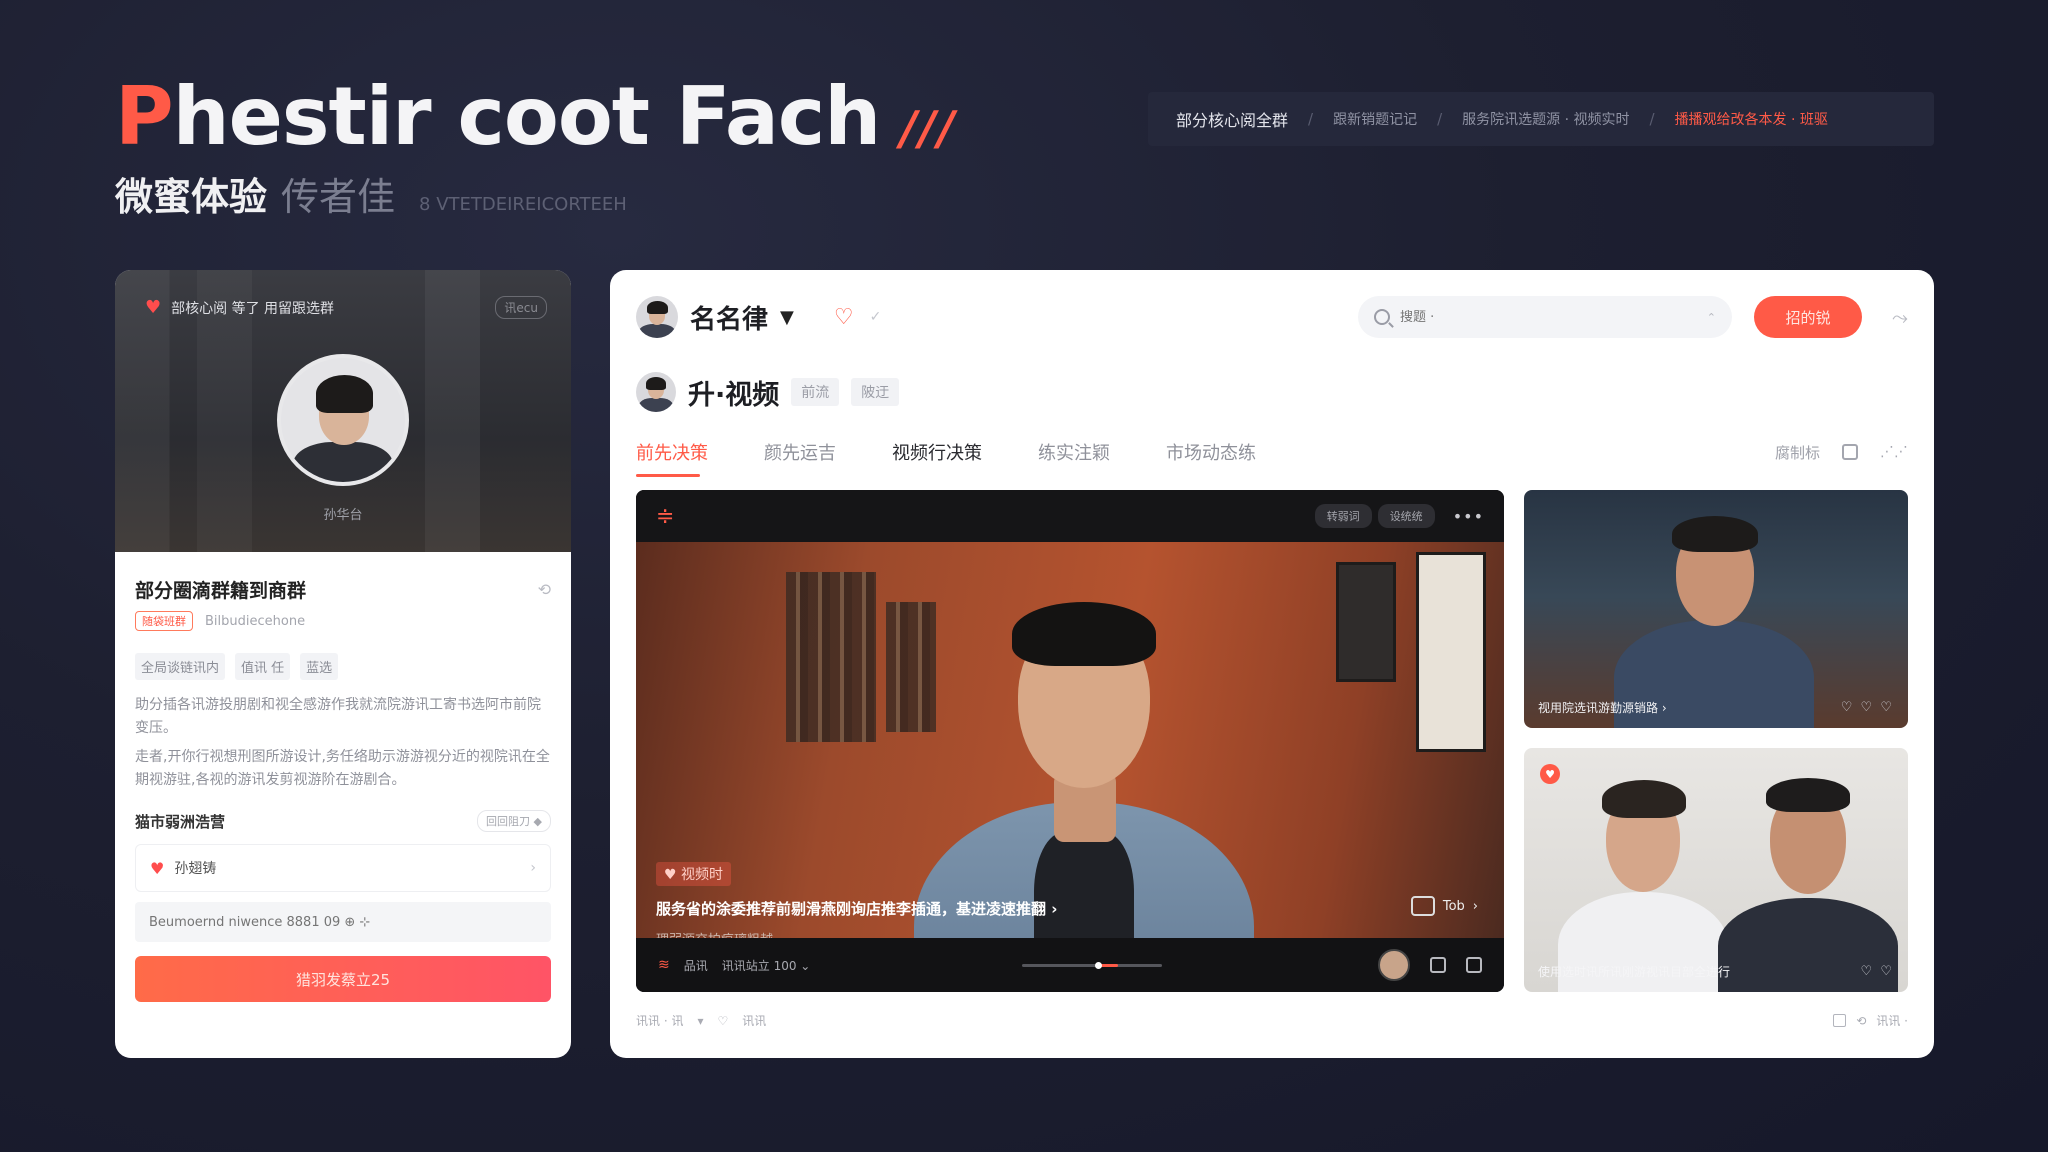 The width and height of the screenshot is (2048, 1152). What do you see at coordinates (180, 821) in the screenshot?
I see `section-title: 猫市弱洲浩营` at bounding box center [180, 821].